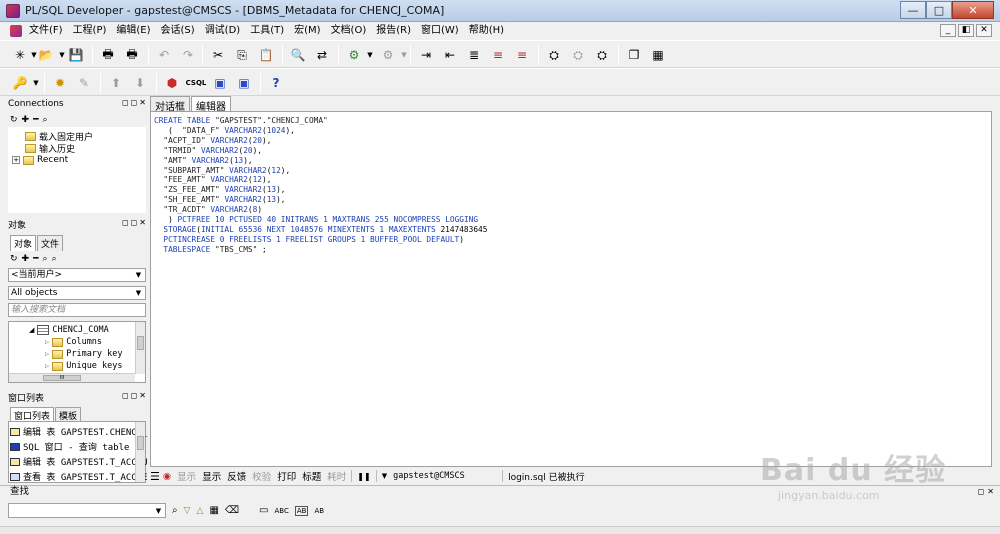 This screenshot has height=534, width=1000. I want to click on replace-icon: ⇄, so click(322, 55).